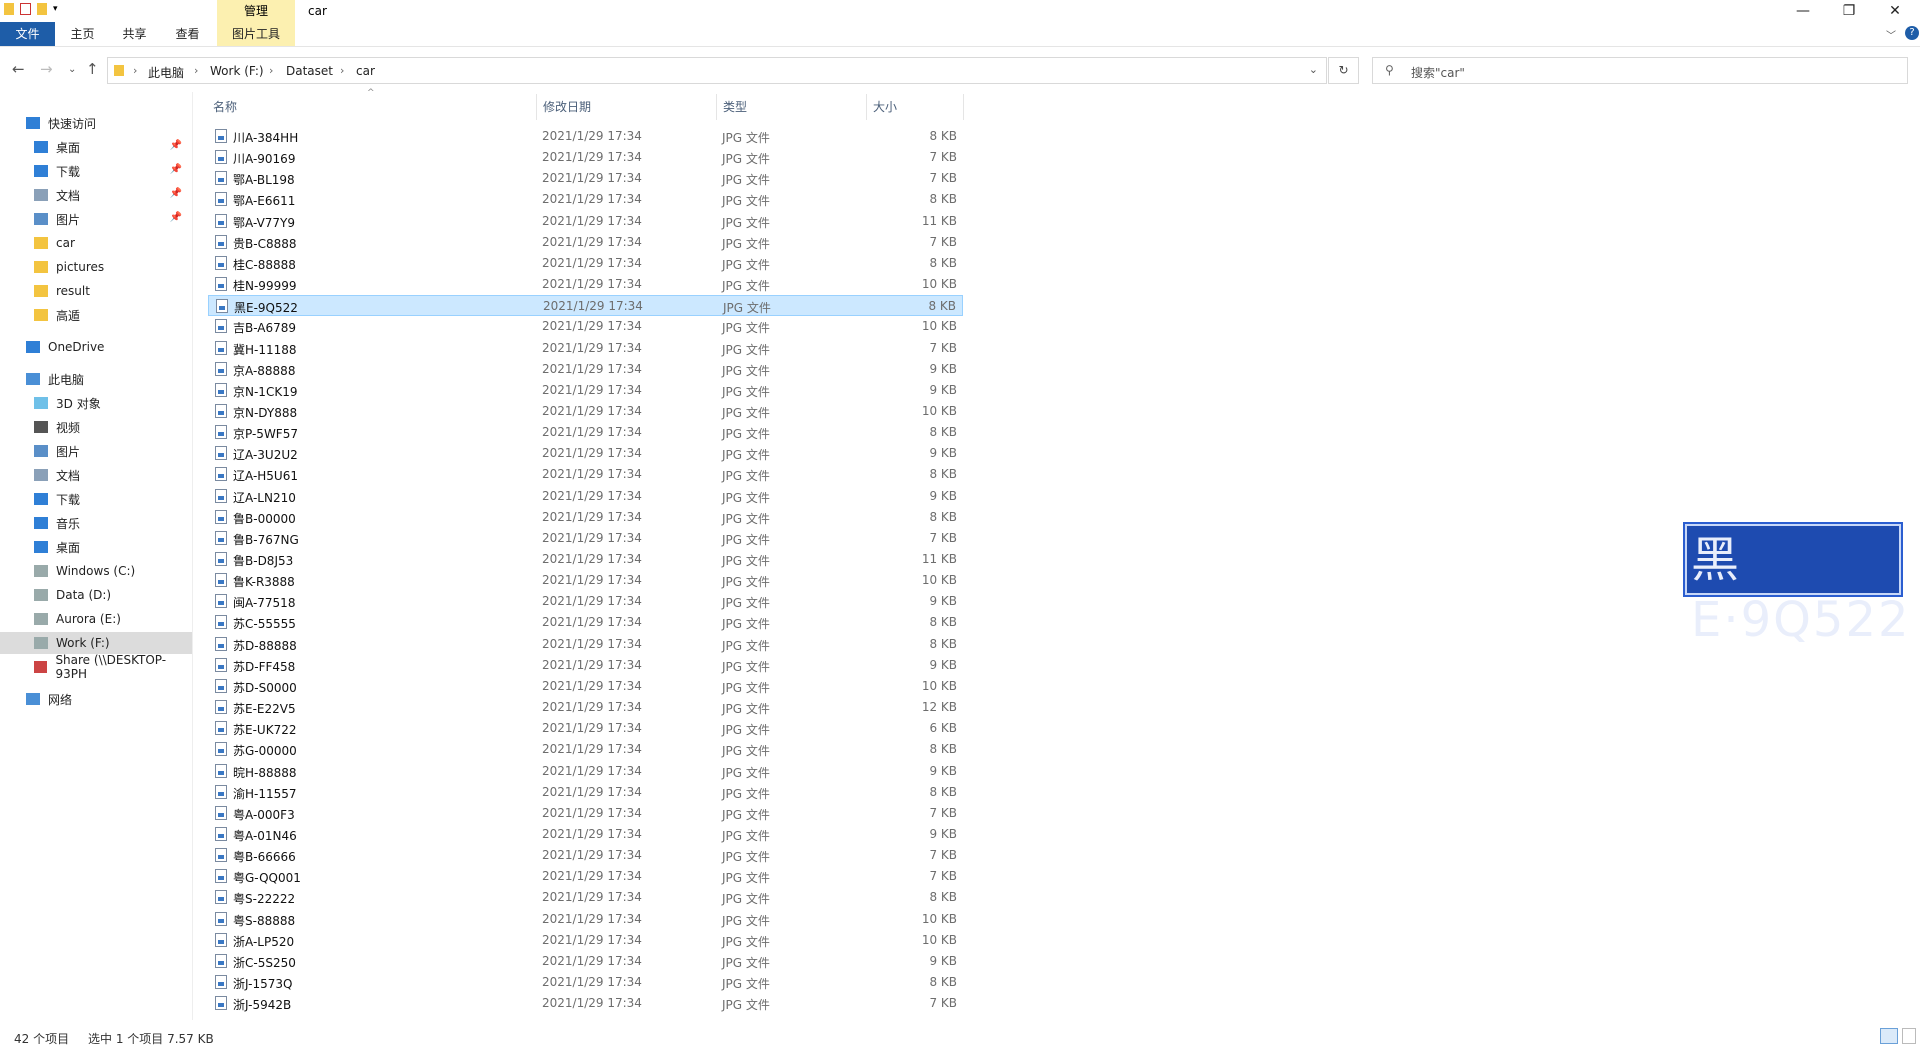 This screenshot has height=1050, width=1920. I want to click on breadcrumb-dataset: Dataset, so click(309, 71).